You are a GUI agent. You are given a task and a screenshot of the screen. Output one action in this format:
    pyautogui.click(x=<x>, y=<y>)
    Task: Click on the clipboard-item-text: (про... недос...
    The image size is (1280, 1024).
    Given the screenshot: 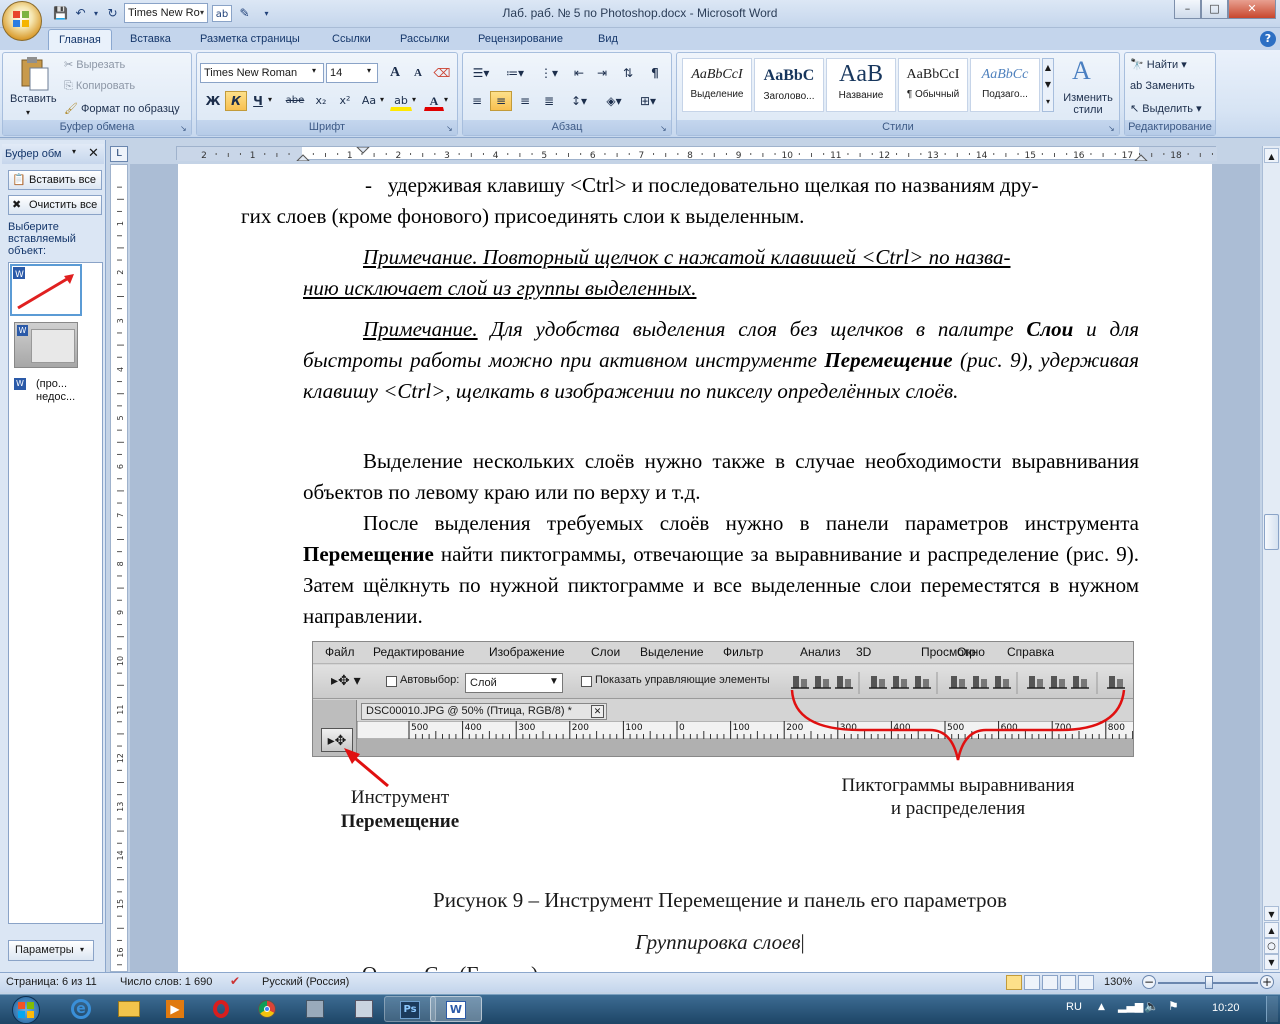 What is the action you would take?
    pyautogui.click(x=64, y=391)
    